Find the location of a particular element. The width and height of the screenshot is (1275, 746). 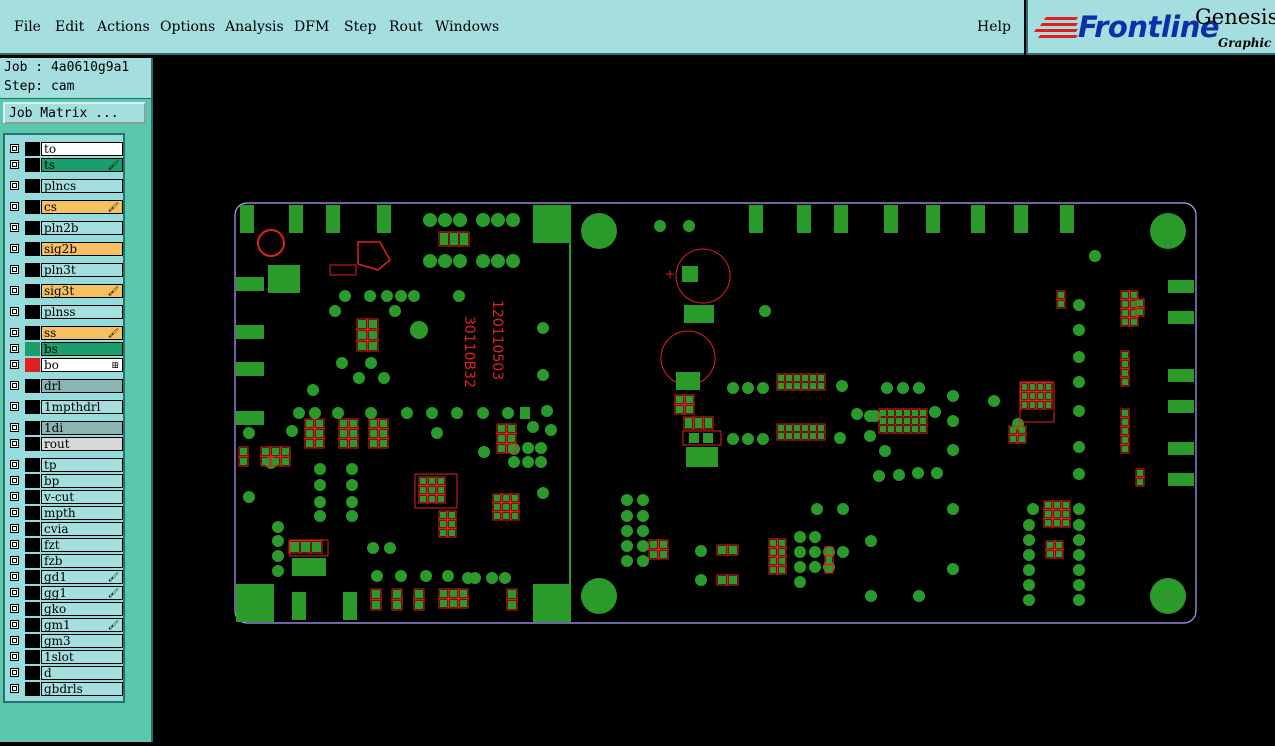

layer-row-1di: 1di is located at coordinates (65, 428).